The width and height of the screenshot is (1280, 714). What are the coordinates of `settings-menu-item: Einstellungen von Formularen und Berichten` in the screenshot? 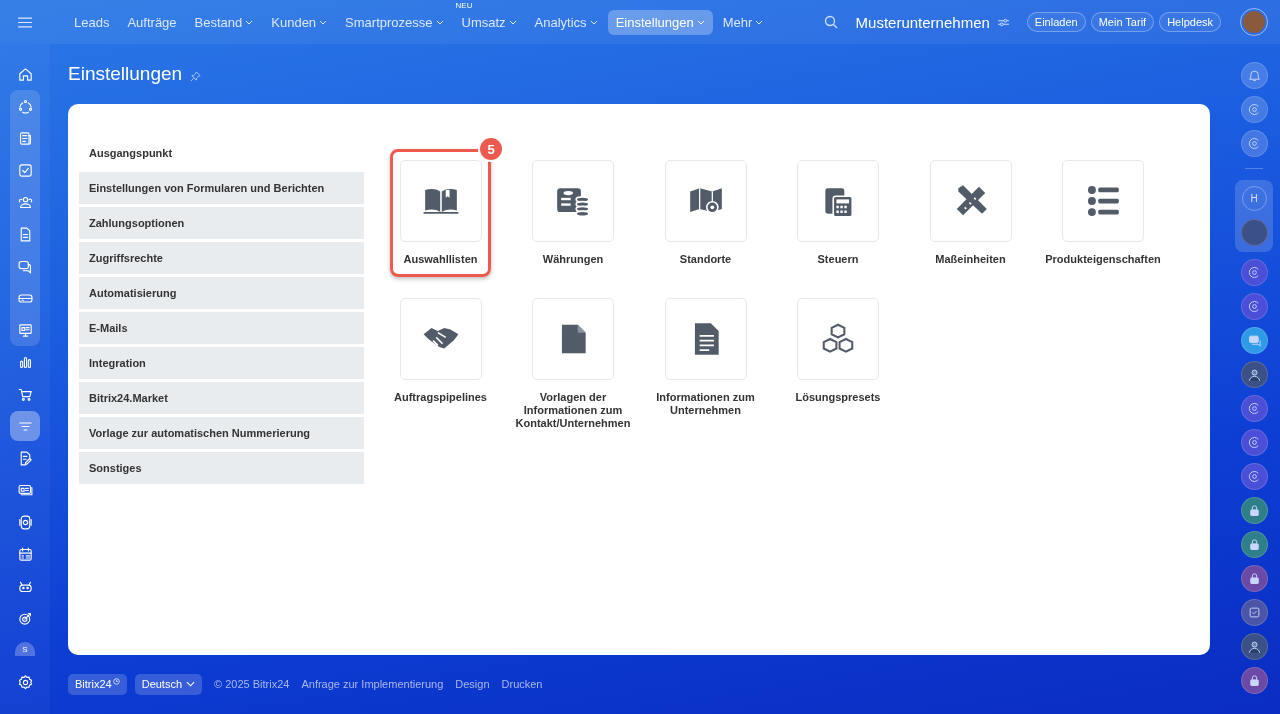 It's located at (221, 188).